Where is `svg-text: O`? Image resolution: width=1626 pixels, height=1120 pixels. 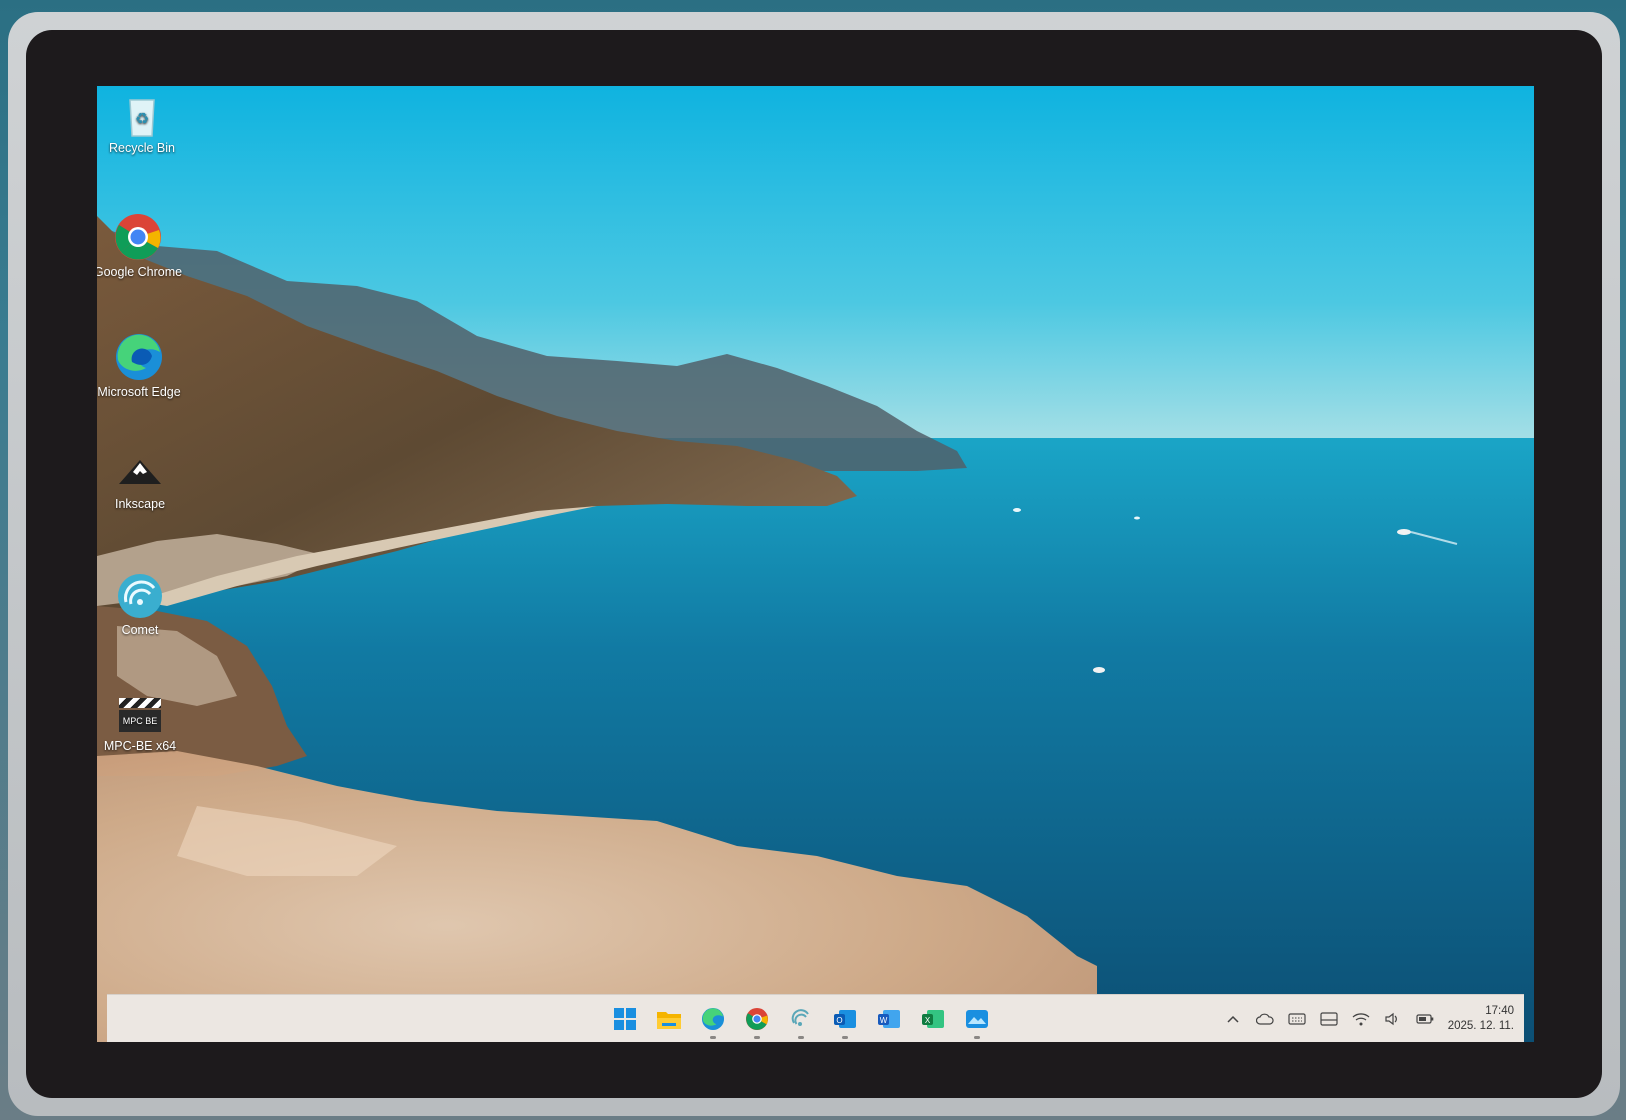 svg-text: O is located at coordinates (839, 1020).